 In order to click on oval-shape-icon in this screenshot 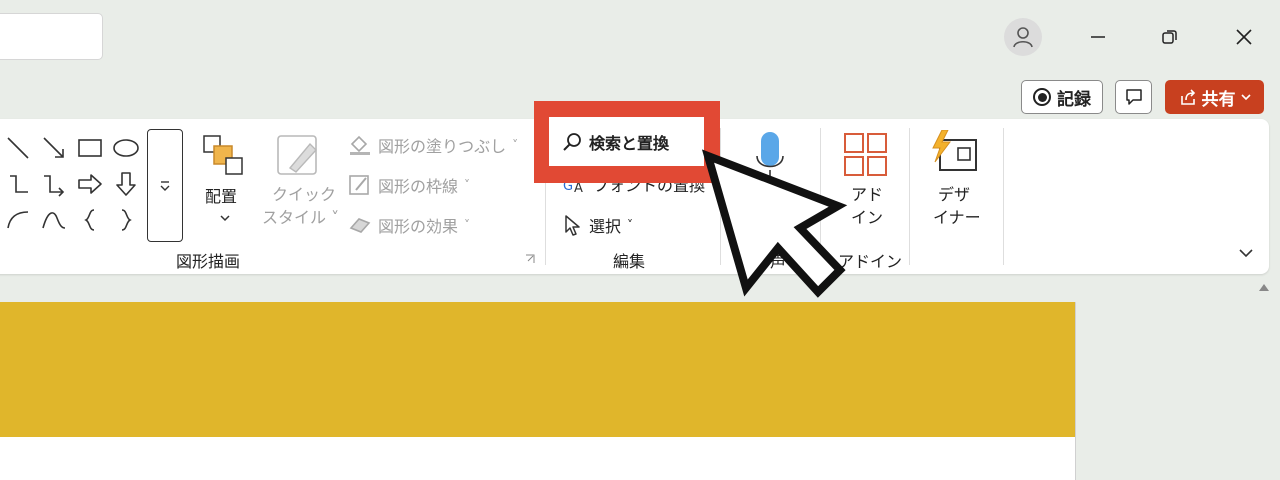, I will do `click(126, 148)`.